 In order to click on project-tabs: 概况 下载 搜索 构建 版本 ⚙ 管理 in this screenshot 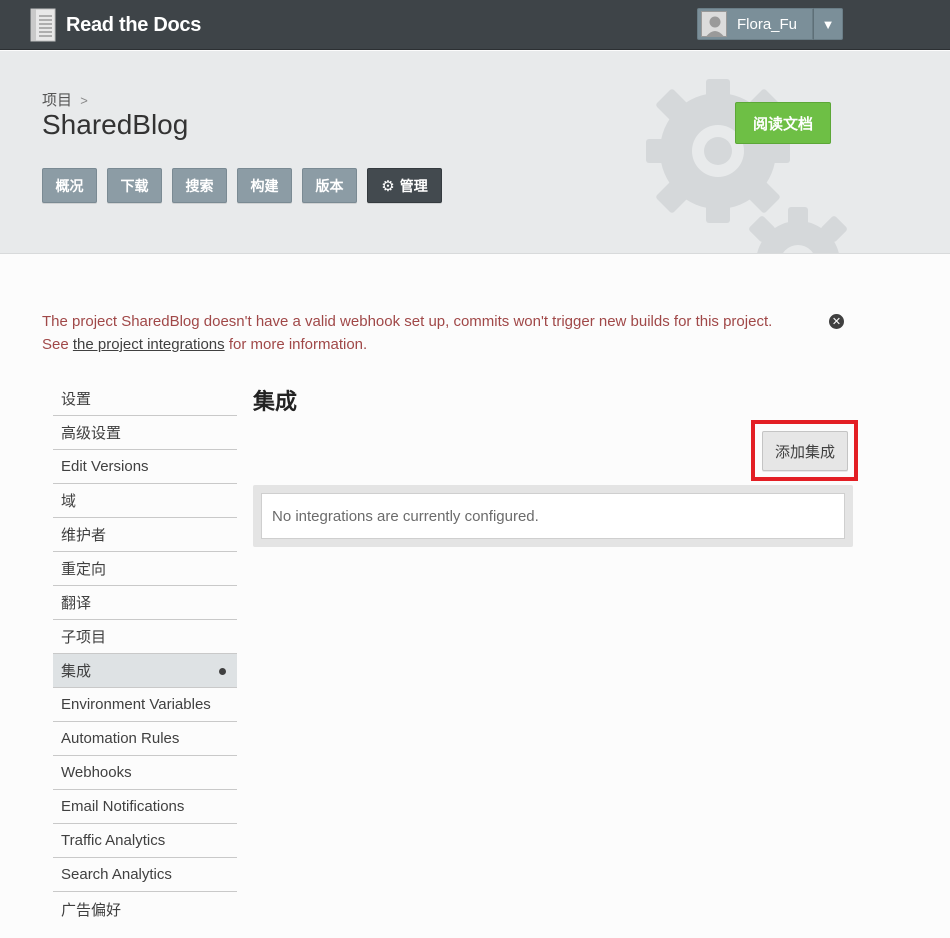, I will do `click(247, 185)`.